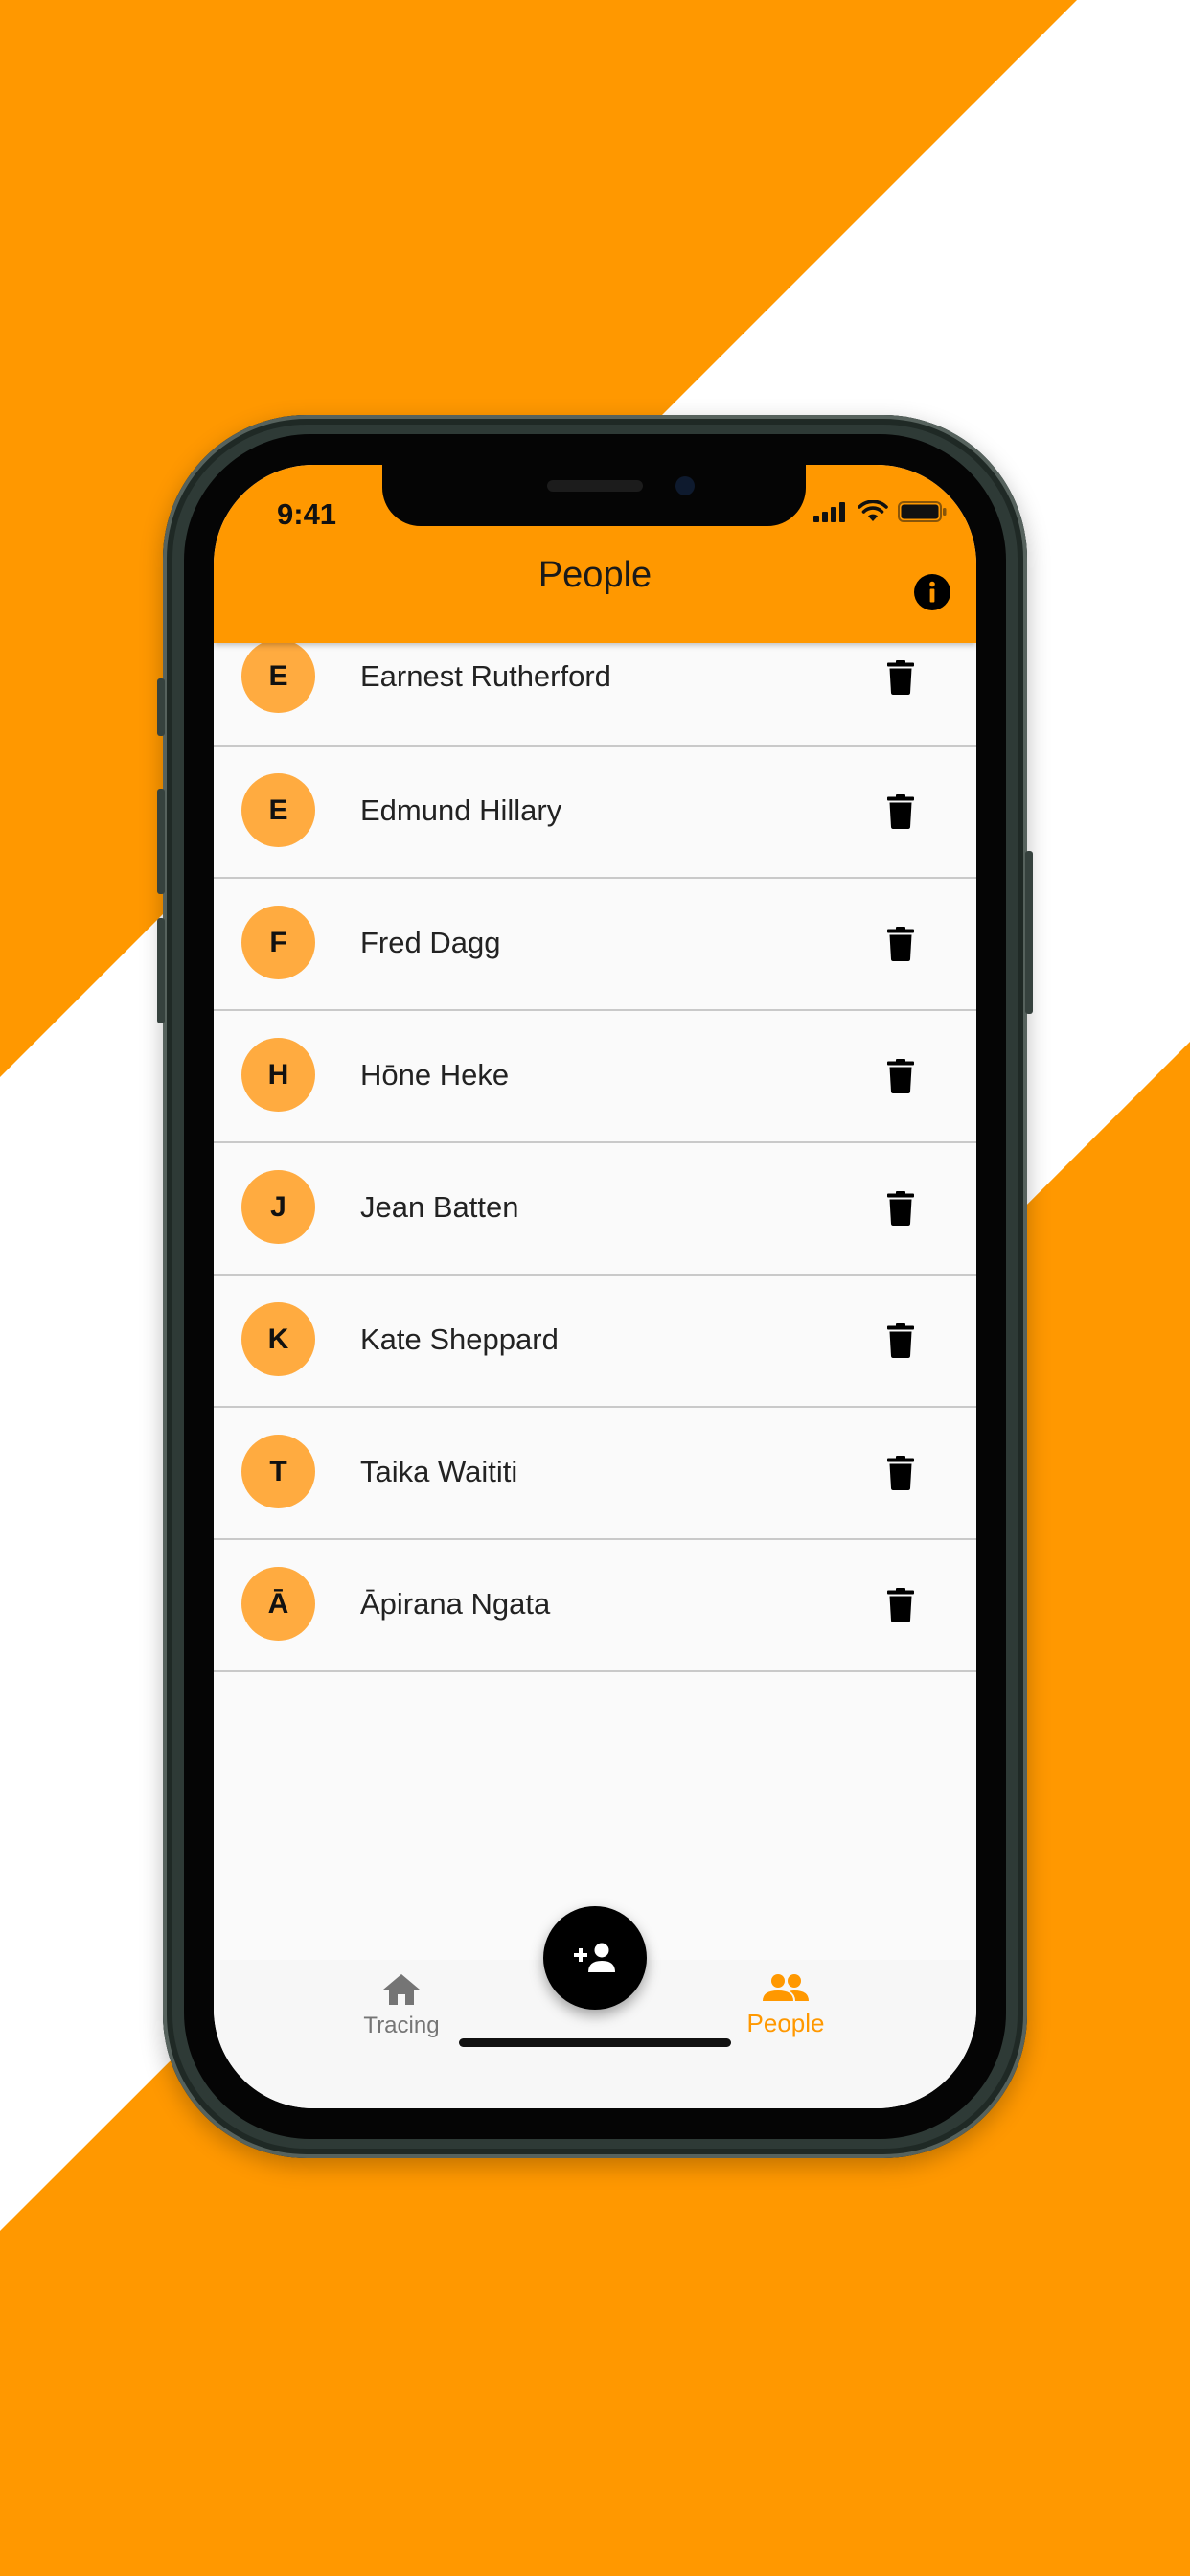 The width and height of the screenshot is (1190, 2576). What do you see at coordinates (595, 554) in the screenshot?
I see `app-bar: 9:41 People` at bounding box center [595, 554].